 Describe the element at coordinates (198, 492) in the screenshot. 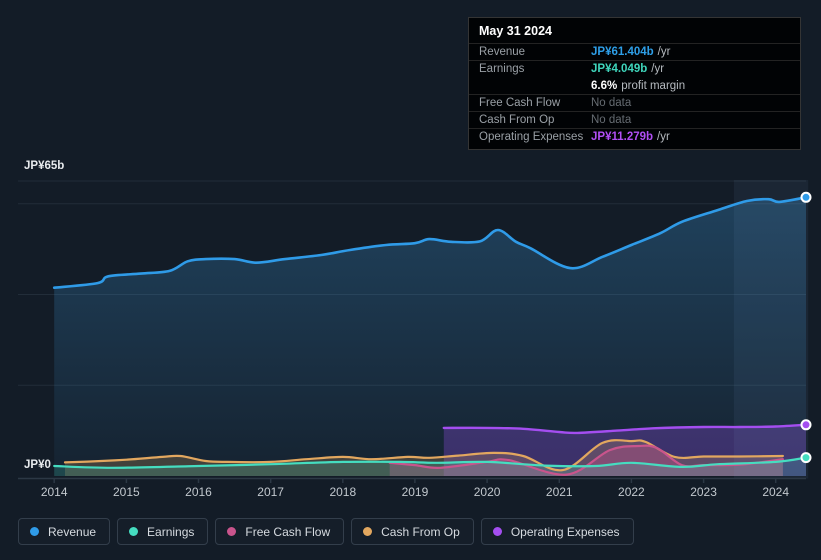

I see `x-axis-year-label: 2016` at that location.